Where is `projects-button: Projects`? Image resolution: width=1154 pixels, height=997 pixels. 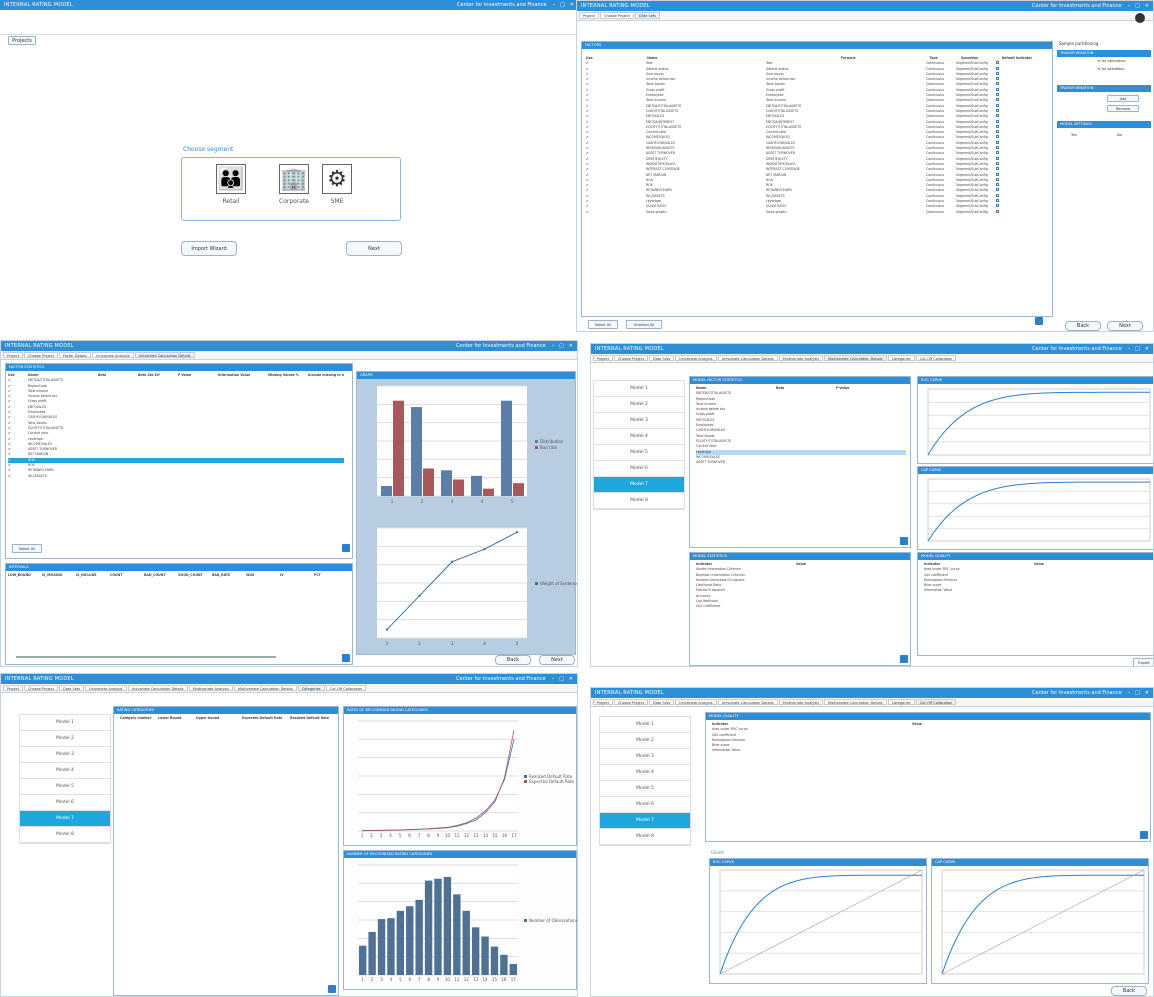 projects-button: Projects is located at coordinates (22, 40).